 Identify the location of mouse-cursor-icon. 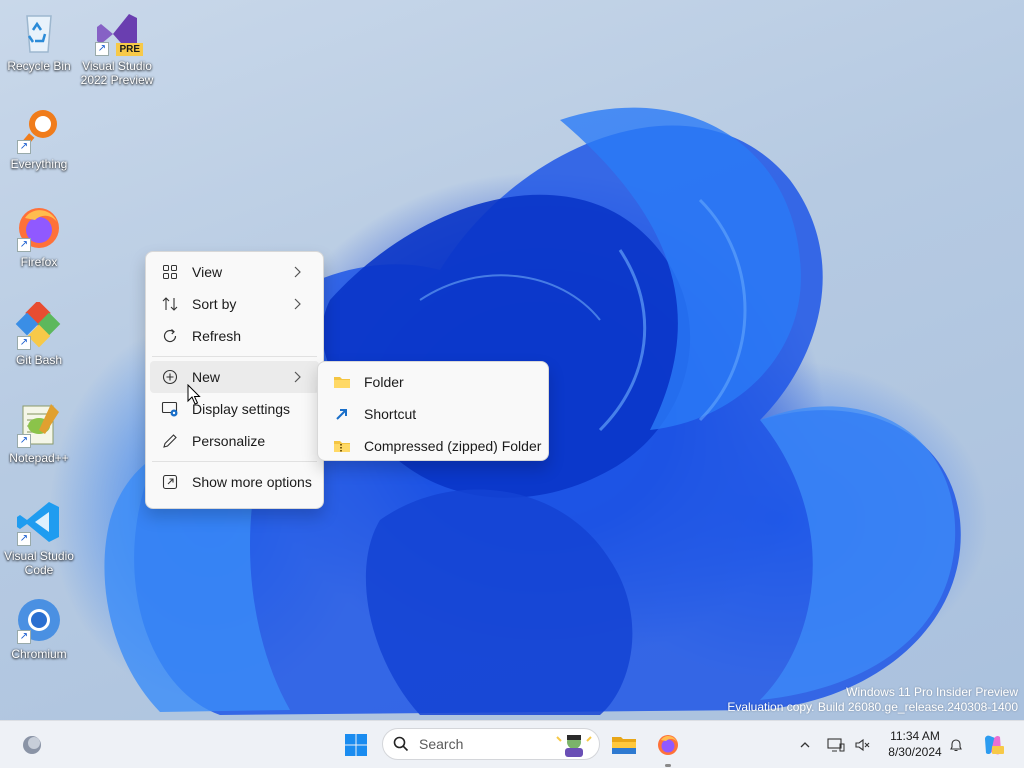
(194, 394).